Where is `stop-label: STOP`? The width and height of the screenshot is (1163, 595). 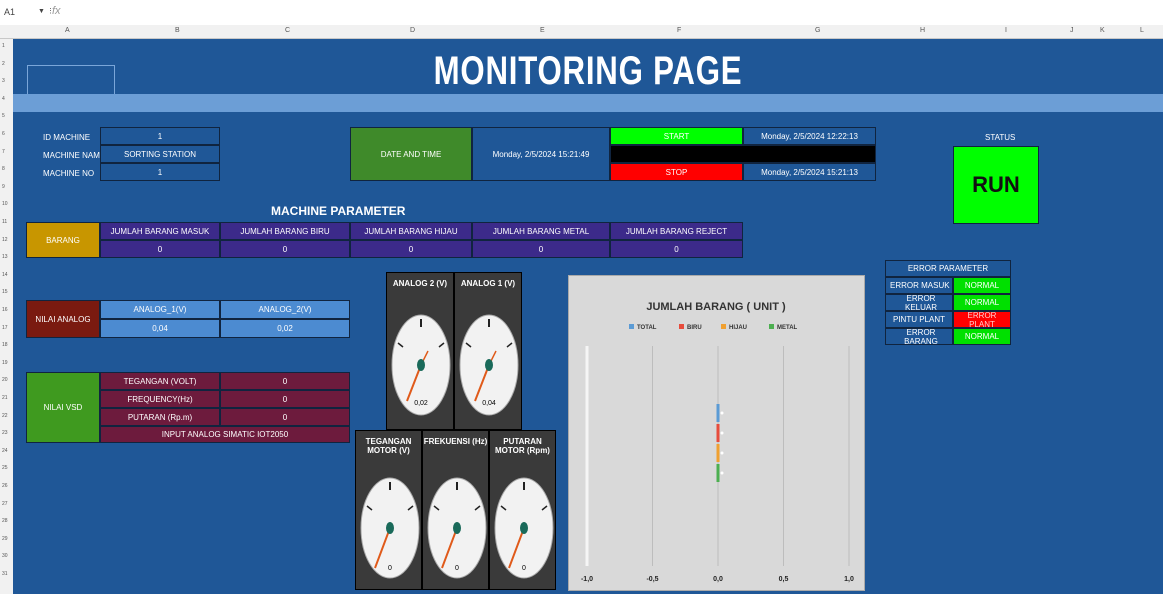 stop-label: STOP is located at coordinates (676, 172).